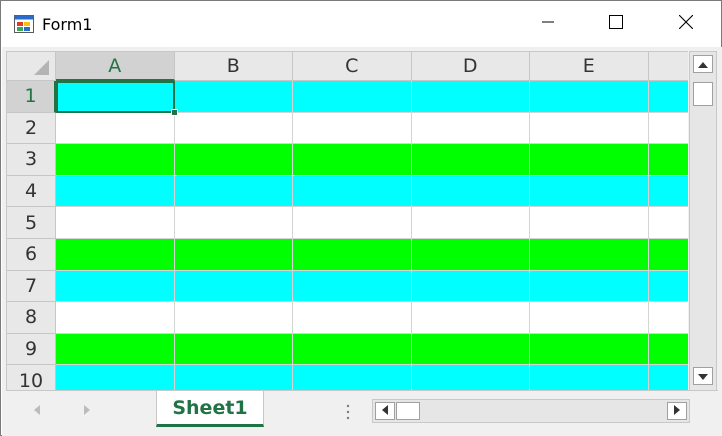 This screenshot has width=722, height=436. I want to click on scroll-right-icon, so click(677, 411).